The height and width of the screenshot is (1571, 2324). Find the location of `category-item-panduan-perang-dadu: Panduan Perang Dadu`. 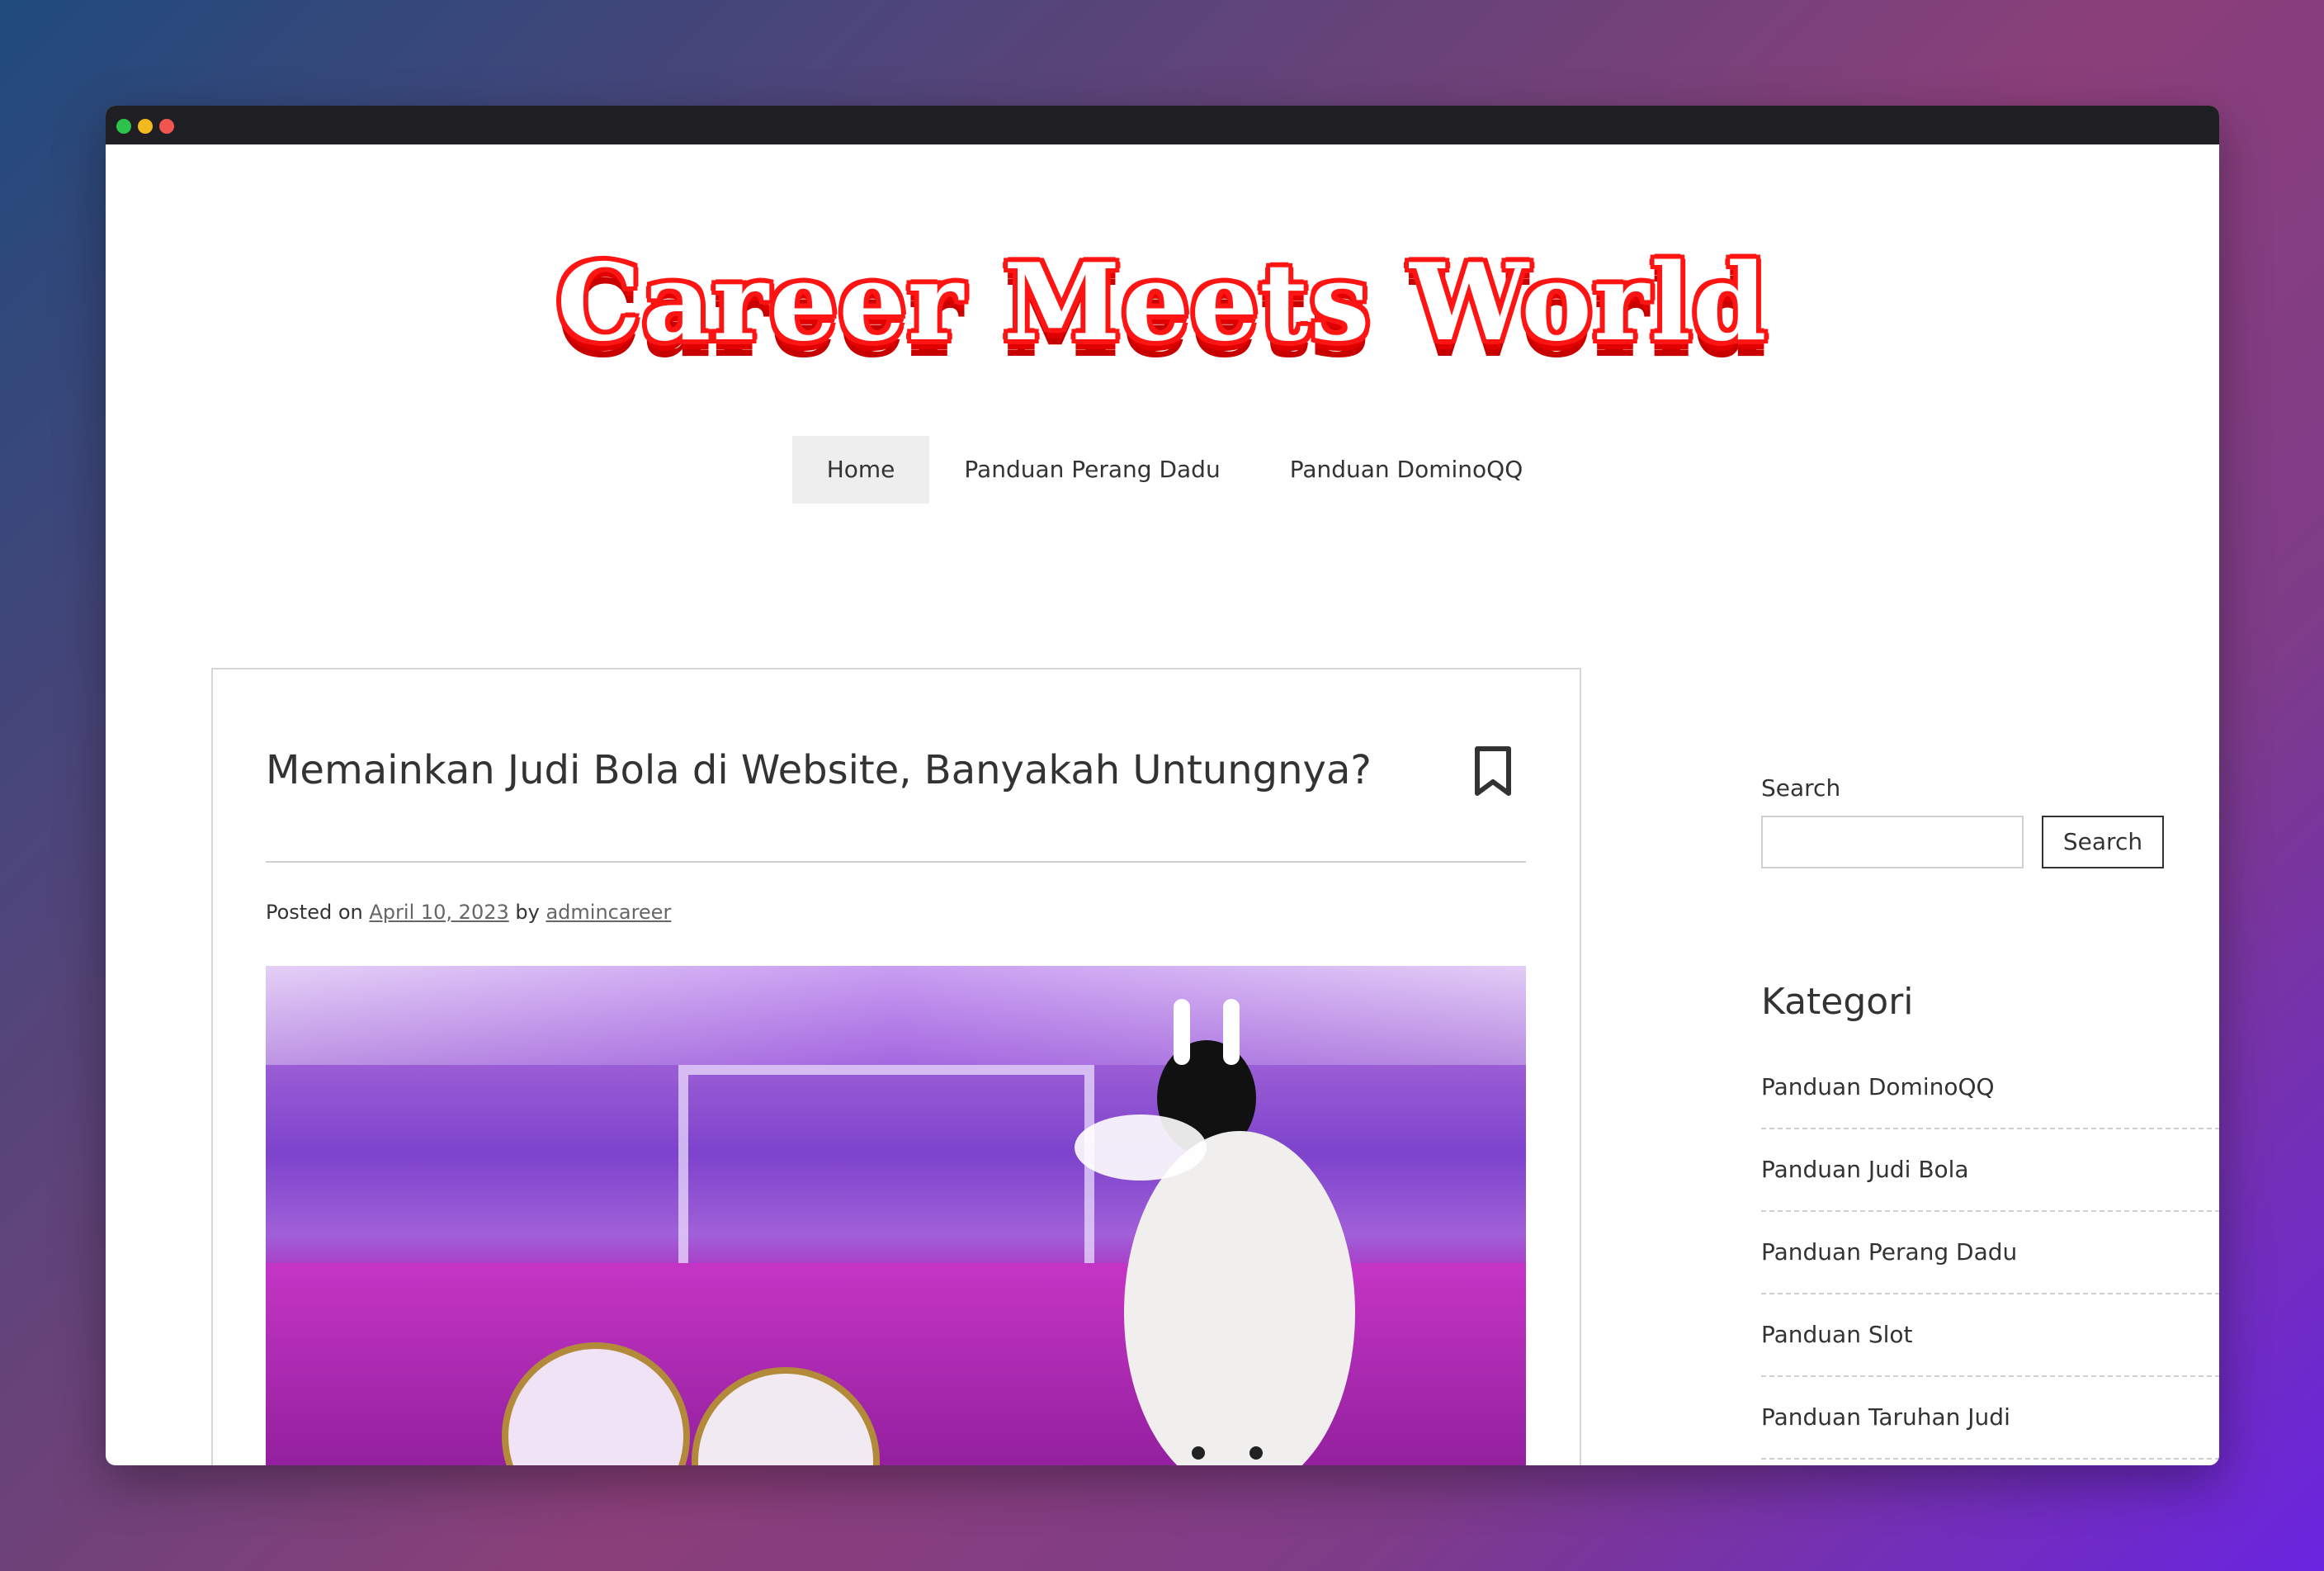

category-item-panduan-perang-dadu: Panduan Perang Dadu is located at coordinates (1990, 1253).